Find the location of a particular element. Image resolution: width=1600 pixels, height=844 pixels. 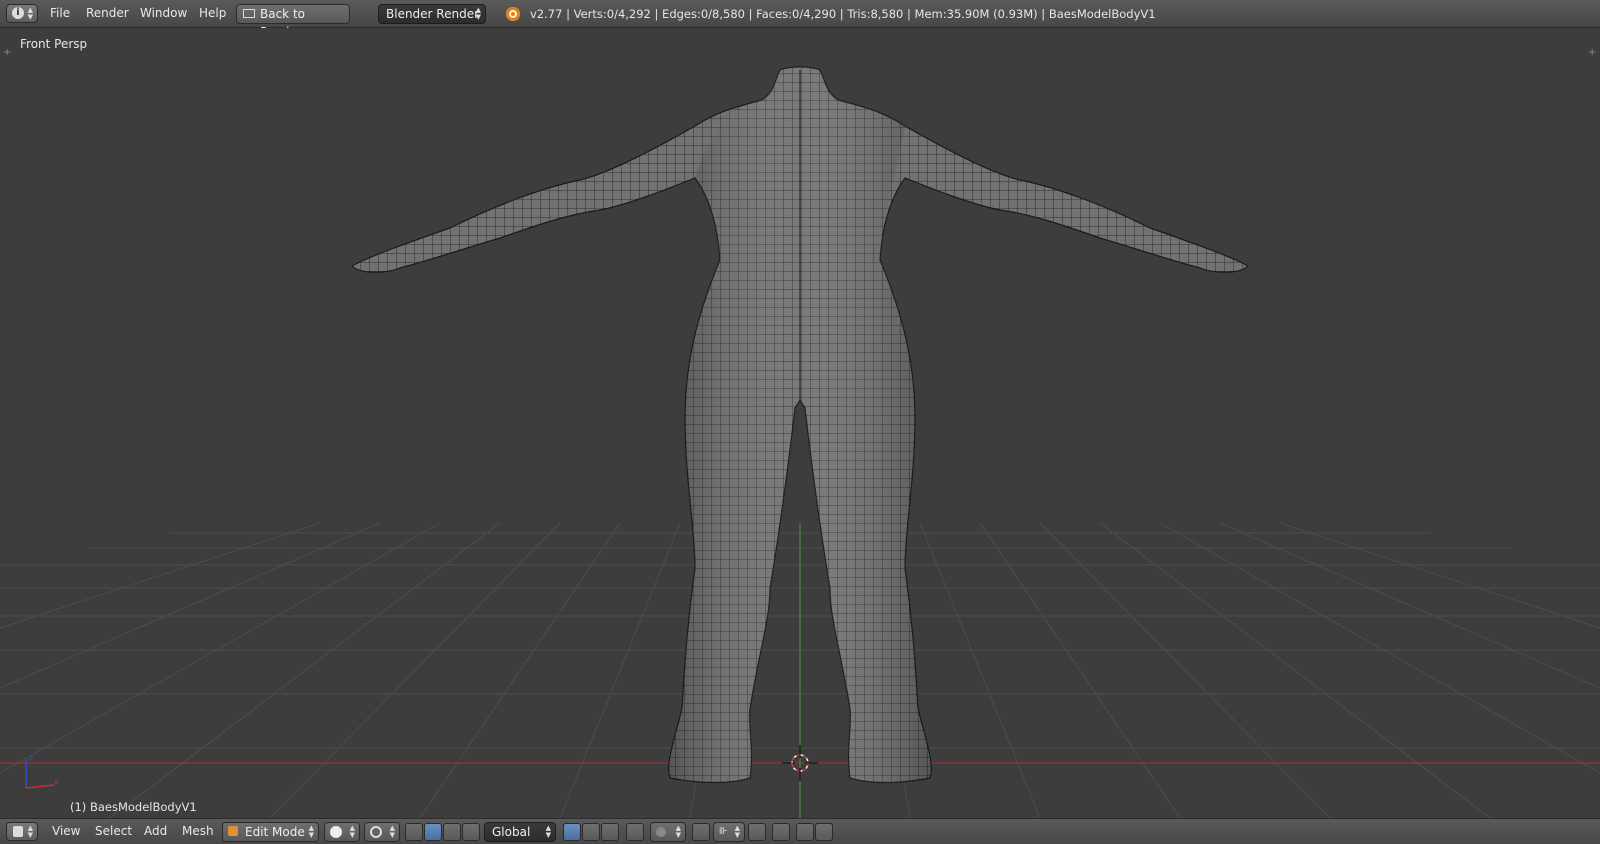

vertex-select-icon is located at coordinates (572, 832).